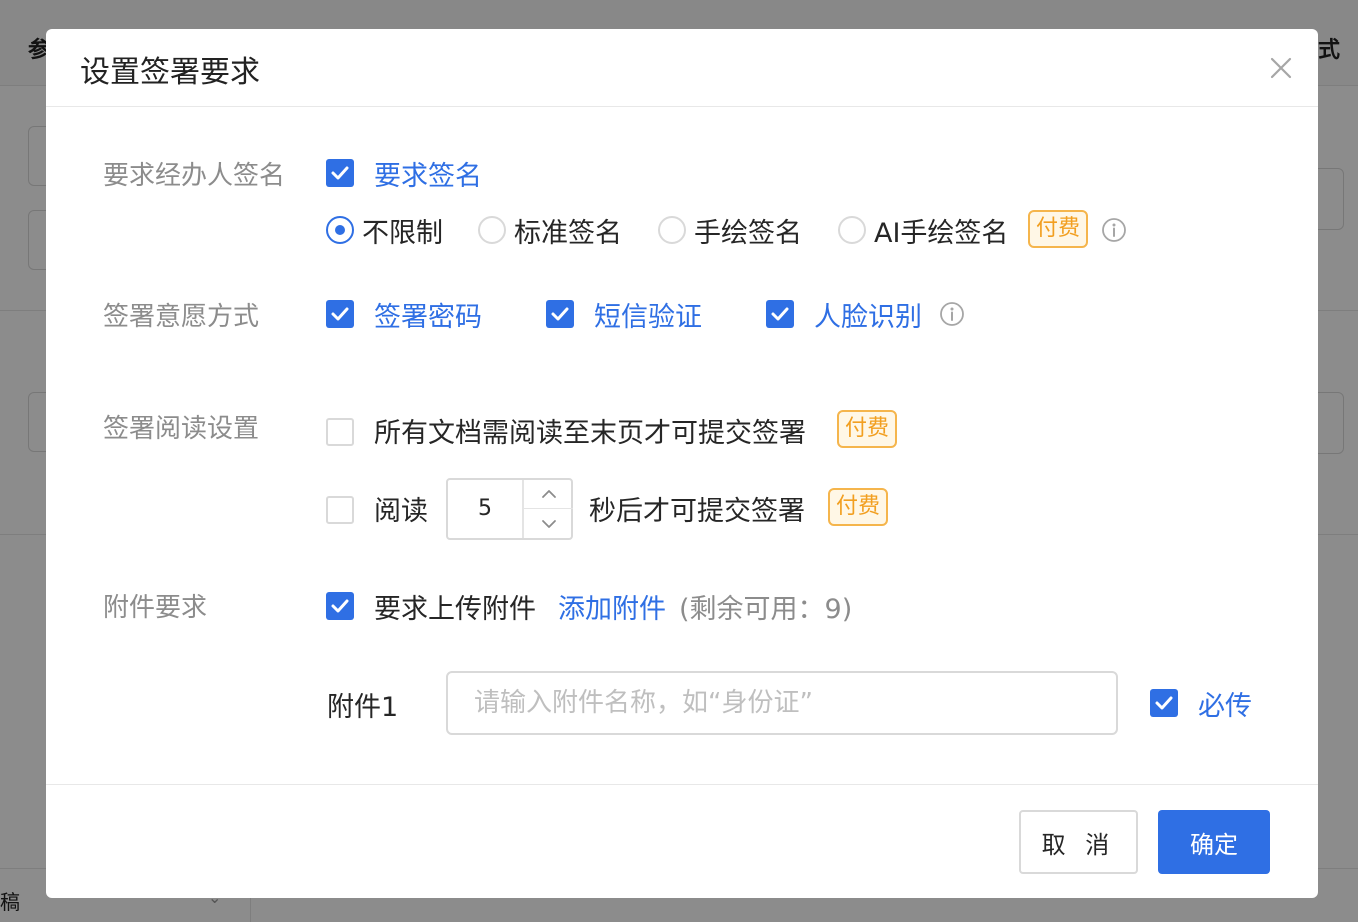  Describe the element at coordinates (560, 314) in the screenshot. I see `sms-verification-checkbox` at that location.